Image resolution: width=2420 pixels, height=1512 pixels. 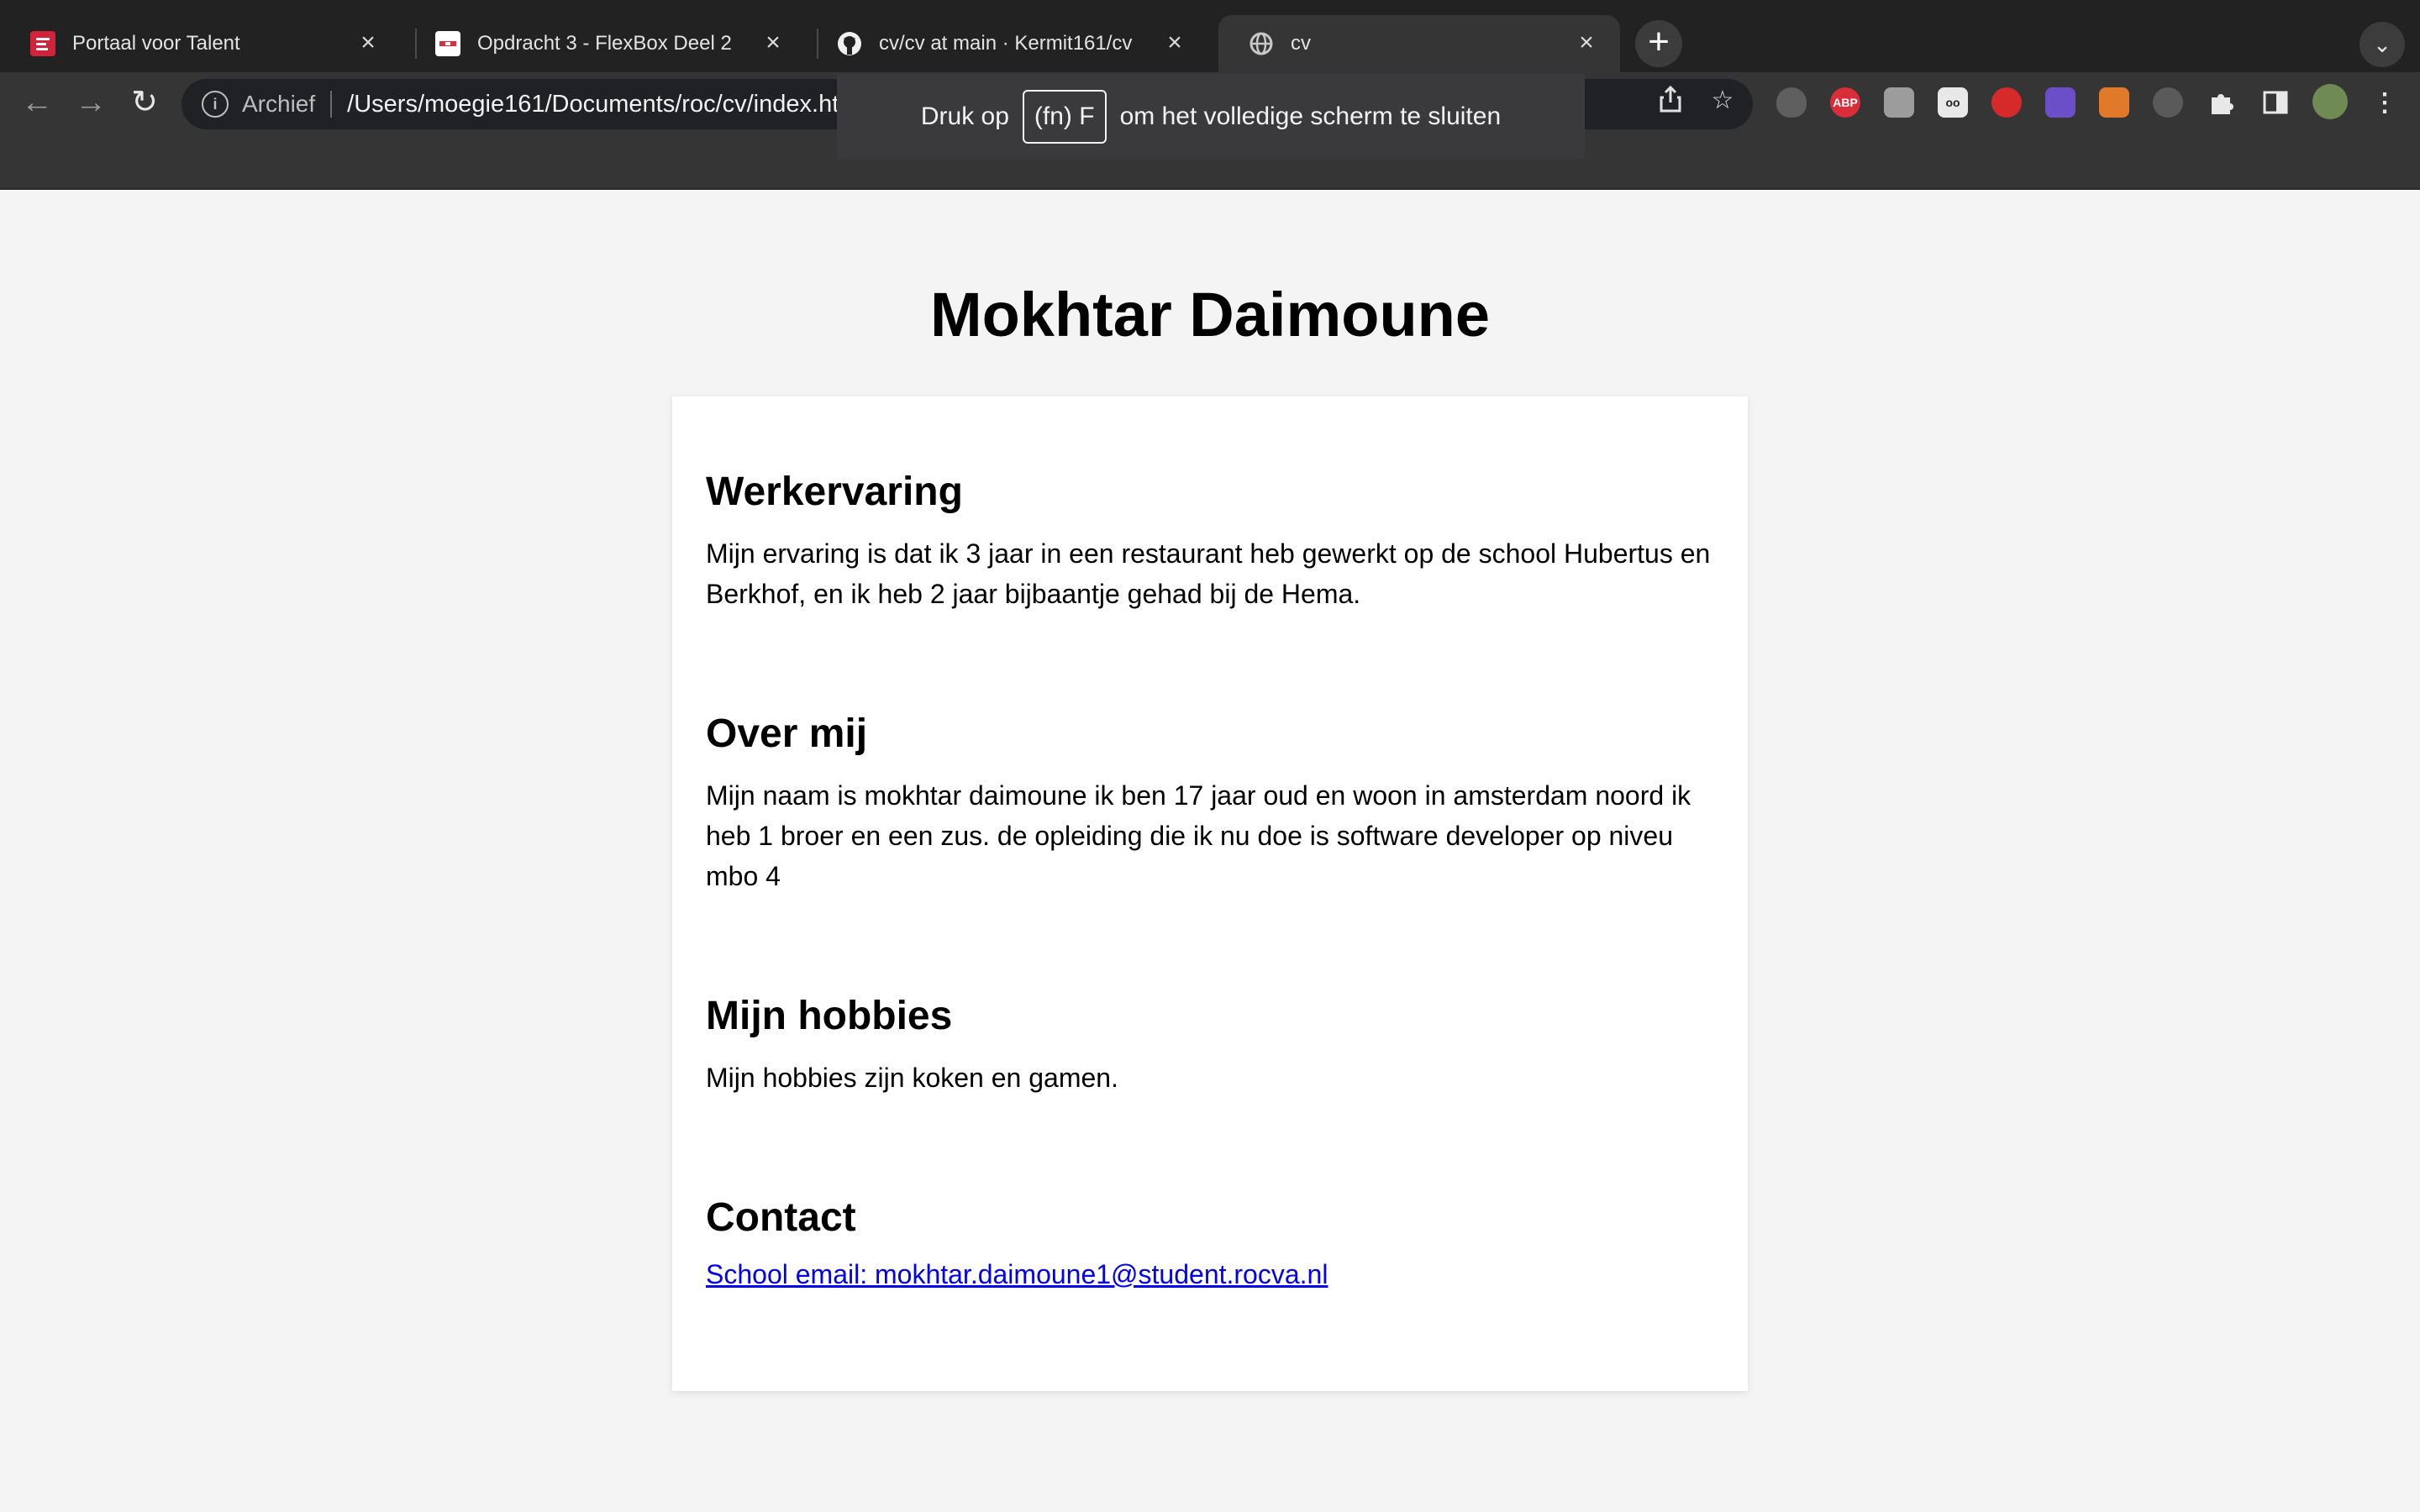 I want to click on tab-title: cv/cv at main · Kermit161/cv, so click(x=1006, y=43).